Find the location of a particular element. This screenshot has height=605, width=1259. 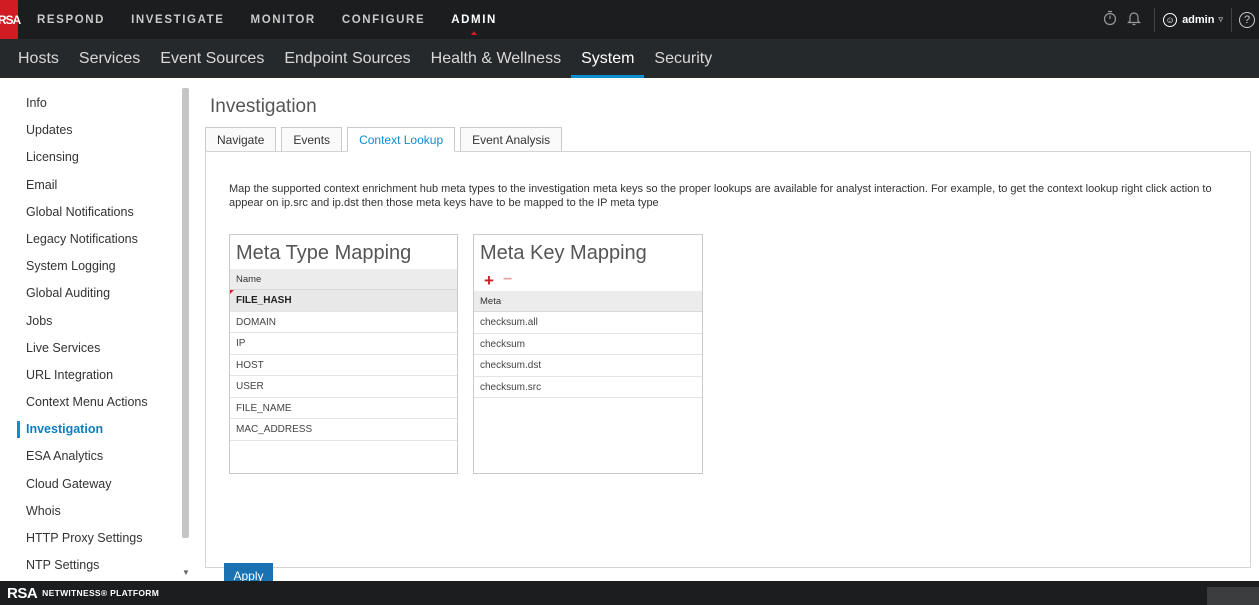

add-icon: + is located at coordinates (489, 280).